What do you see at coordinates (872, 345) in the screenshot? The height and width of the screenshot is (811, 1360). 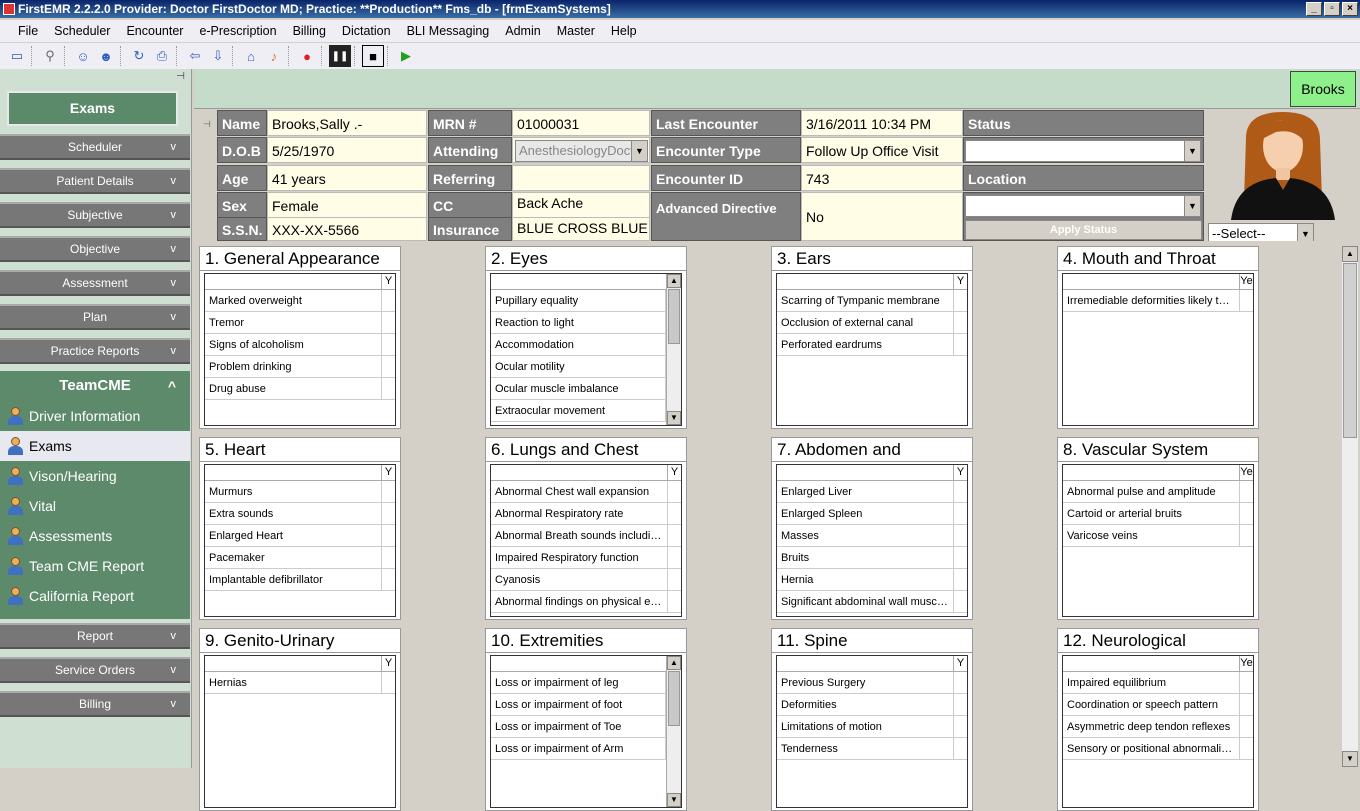 I see `list-item: Perforated eardrums` at bounding box center [872, 345].